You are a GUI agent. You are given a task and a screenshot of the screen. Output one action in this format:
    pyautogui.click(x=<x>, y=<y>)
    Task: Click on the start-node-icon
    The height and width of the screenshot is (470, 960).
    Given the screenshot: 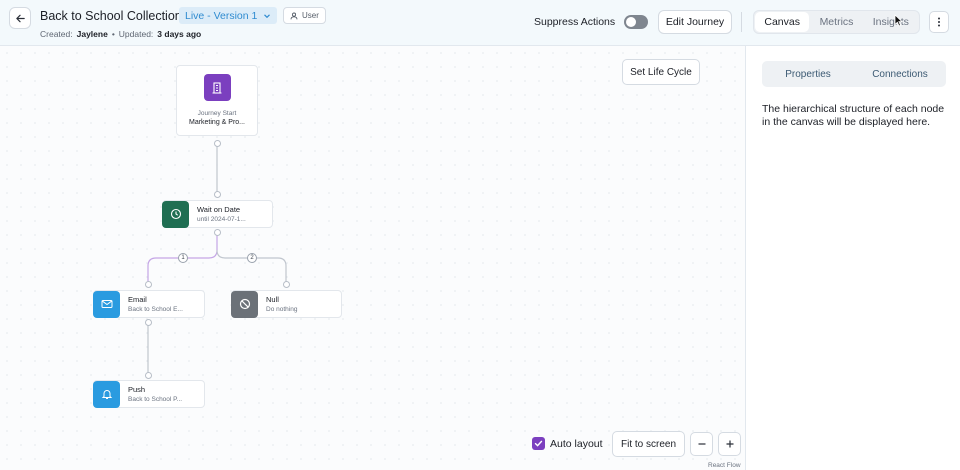 What is the action you would take?
    pyautogui.click(x=217, y=87)
    